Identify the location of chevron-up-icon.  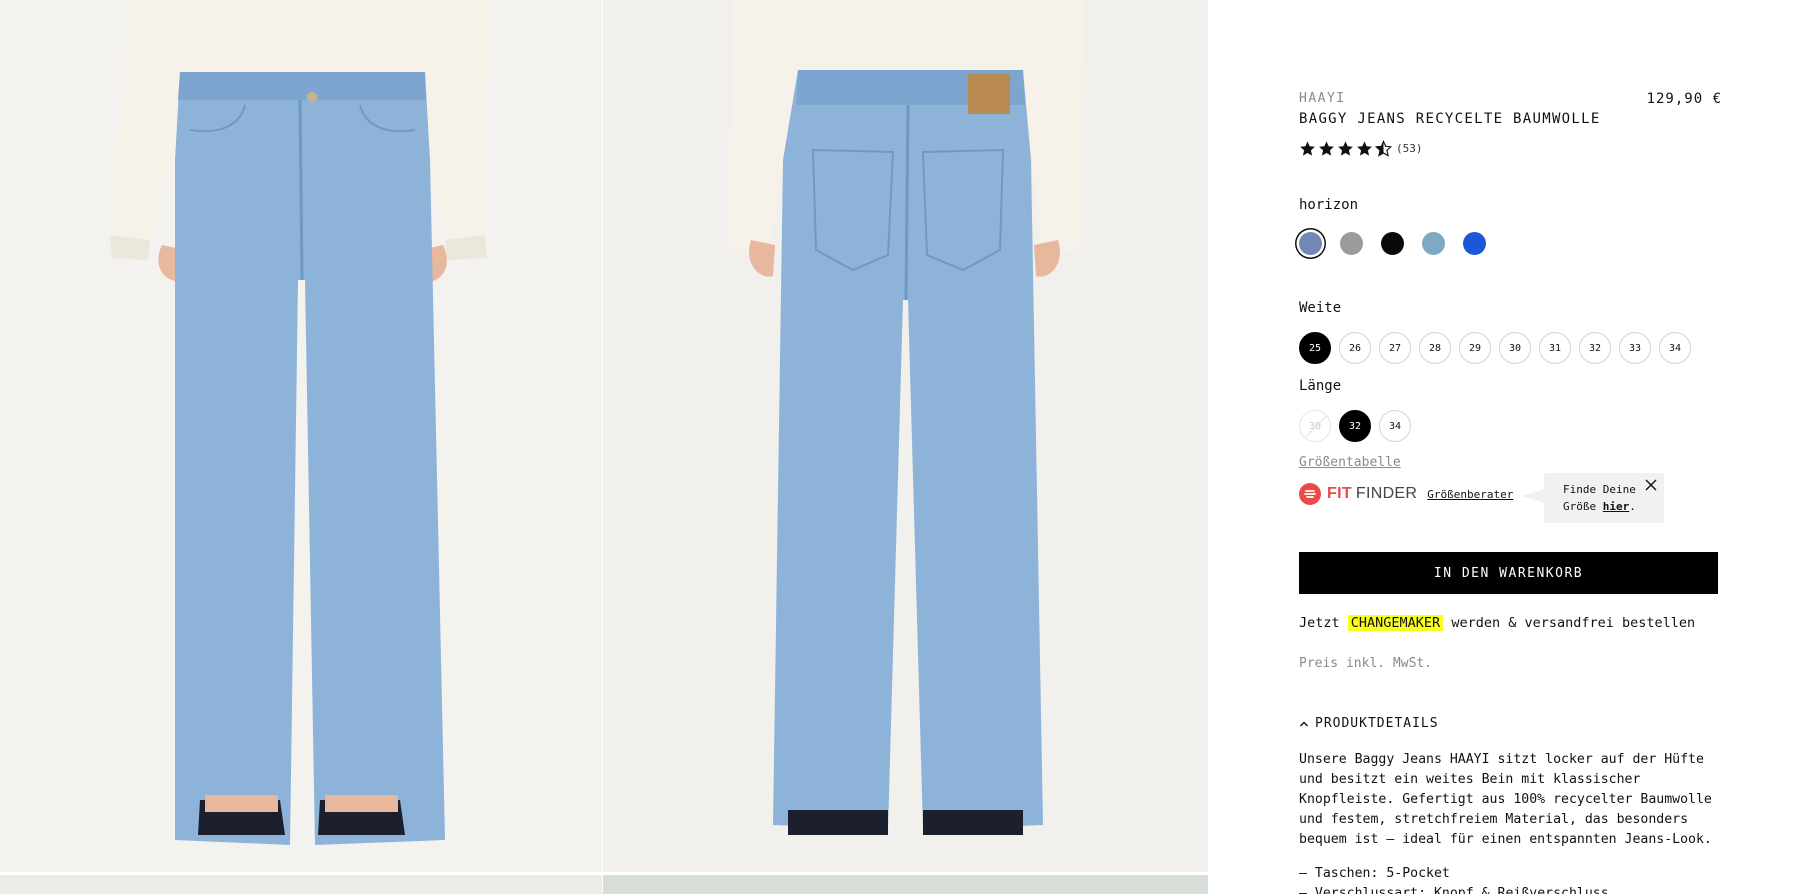
(1304, 723).